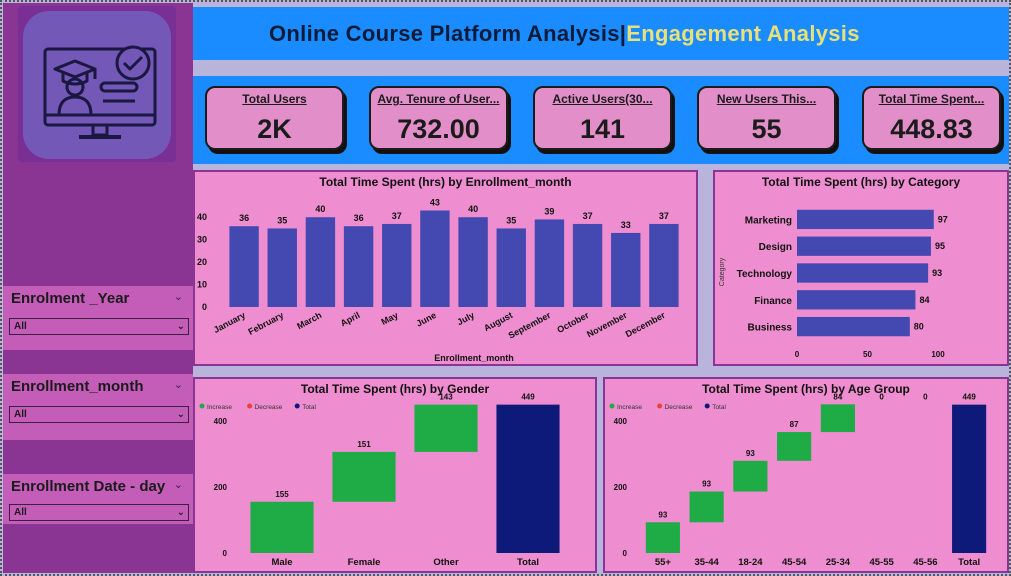 This screenshot has height=576, width=1011. Describe the element at coordinates (274, 99) in the screenshot. I see `kpi-label: Total Users` at that location.